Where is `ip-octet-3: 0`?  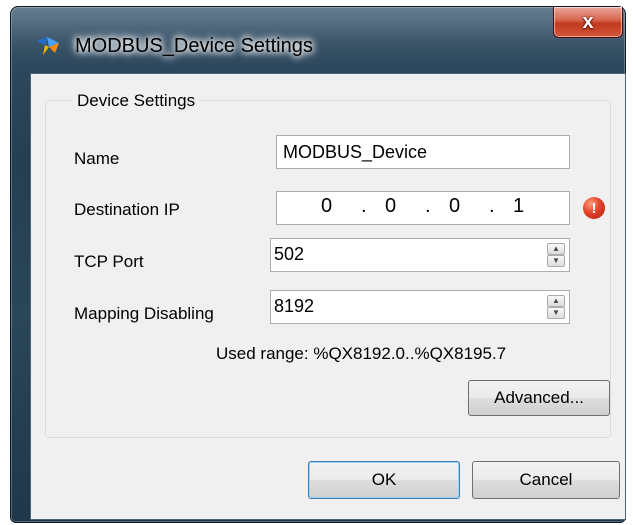
ip-octet-3: 0 is located at coordinates (454, 206).